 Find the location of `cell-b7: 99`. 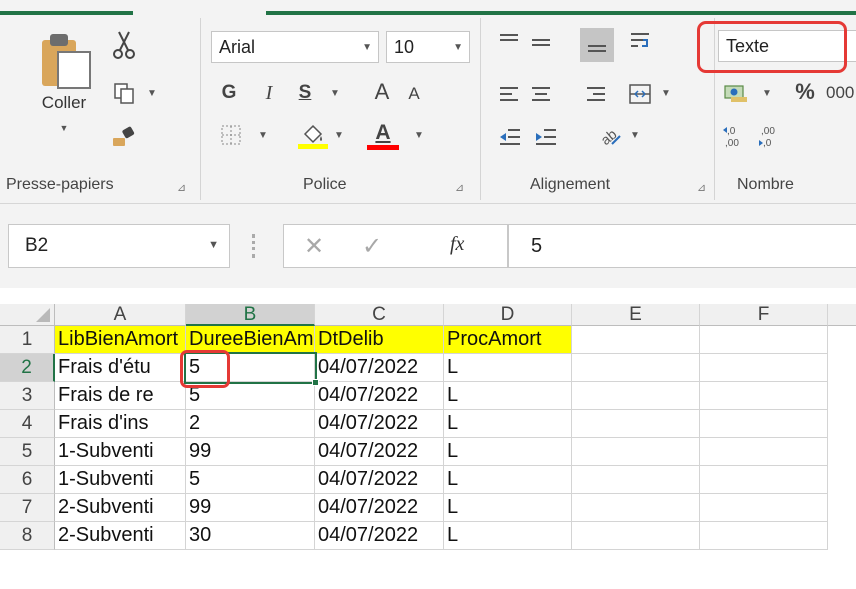

cell-b7: 99 is located at coordinates (250, 508).